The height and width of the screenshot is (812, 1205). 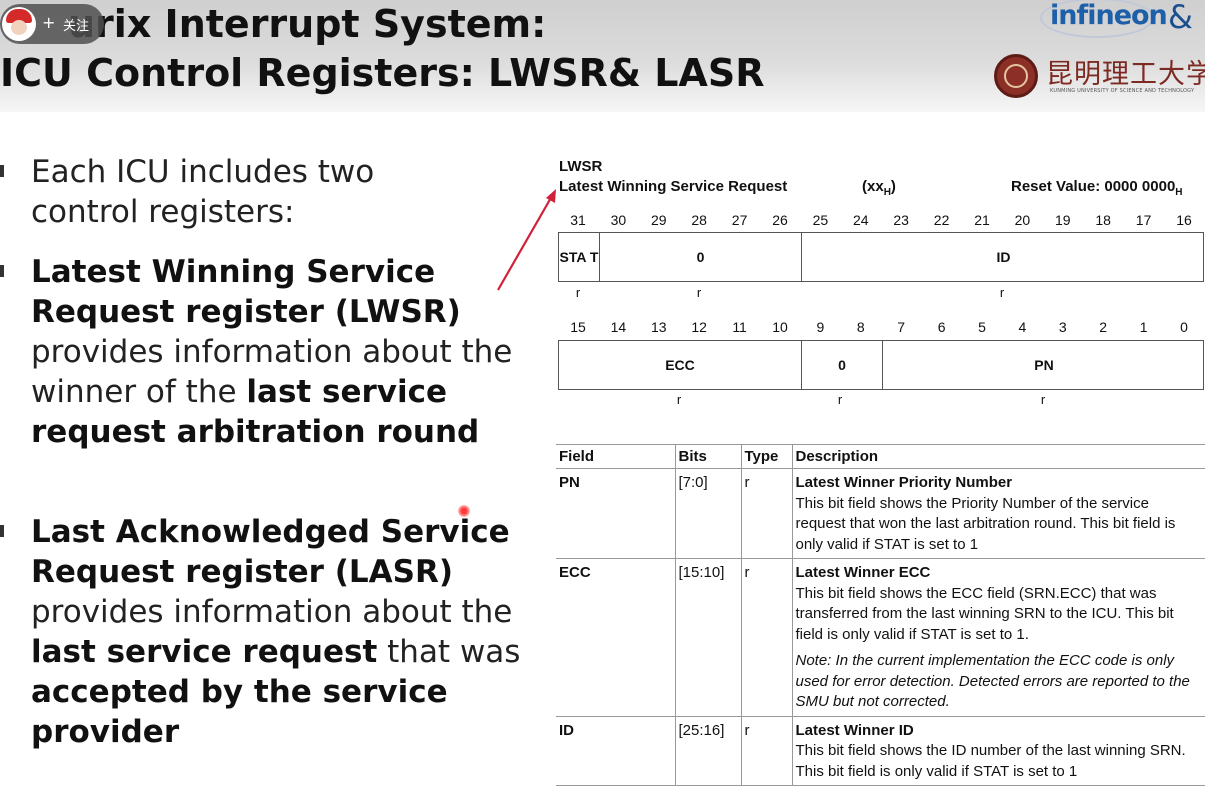 What do you see at coordinates (941, 327) in the screenshot?
I see `bit-number: 6` at bounding box center [941, 327].